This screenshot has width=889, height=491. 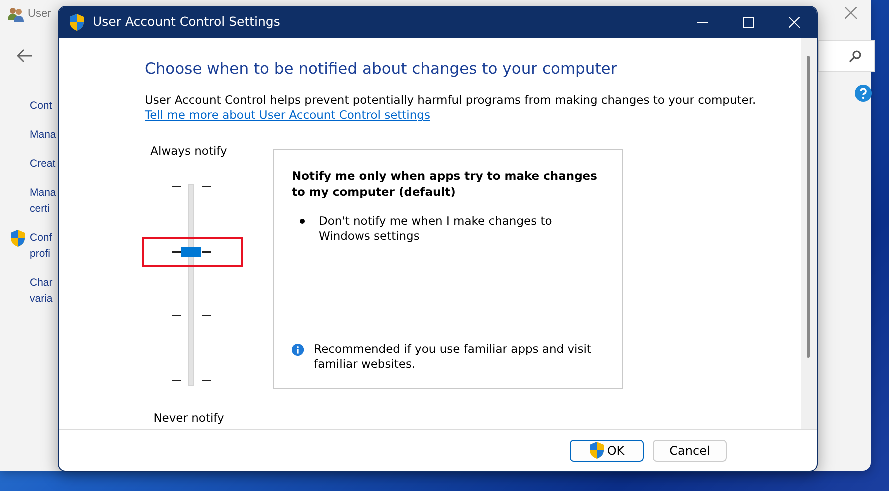 I want to click on help-icon, so click(x=863, y=93).